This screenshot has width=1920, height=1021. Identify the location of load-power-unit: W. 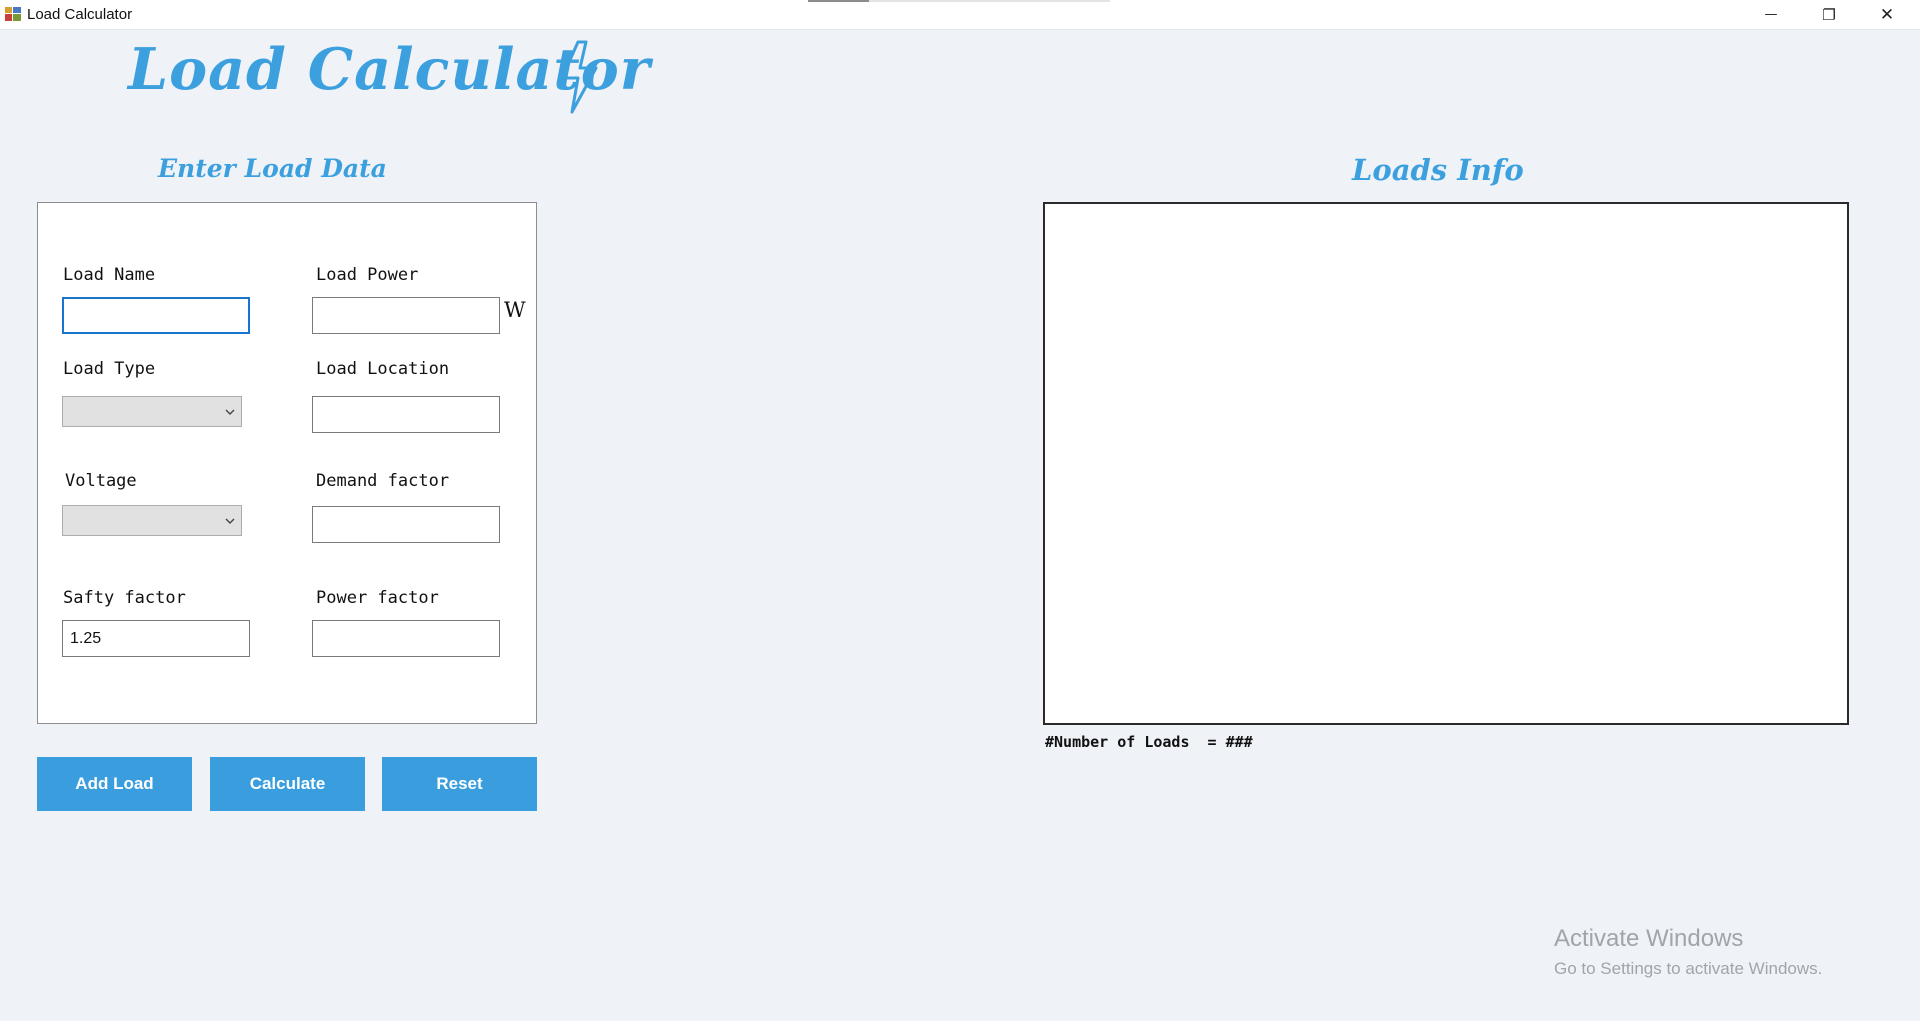
(515, 310).